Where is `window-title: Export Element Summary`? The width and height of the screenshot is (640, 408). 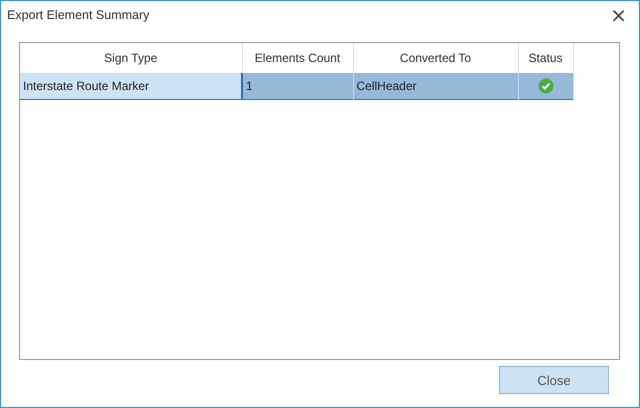 window-title: Export Element Summary is located at coordinates (78, 15).